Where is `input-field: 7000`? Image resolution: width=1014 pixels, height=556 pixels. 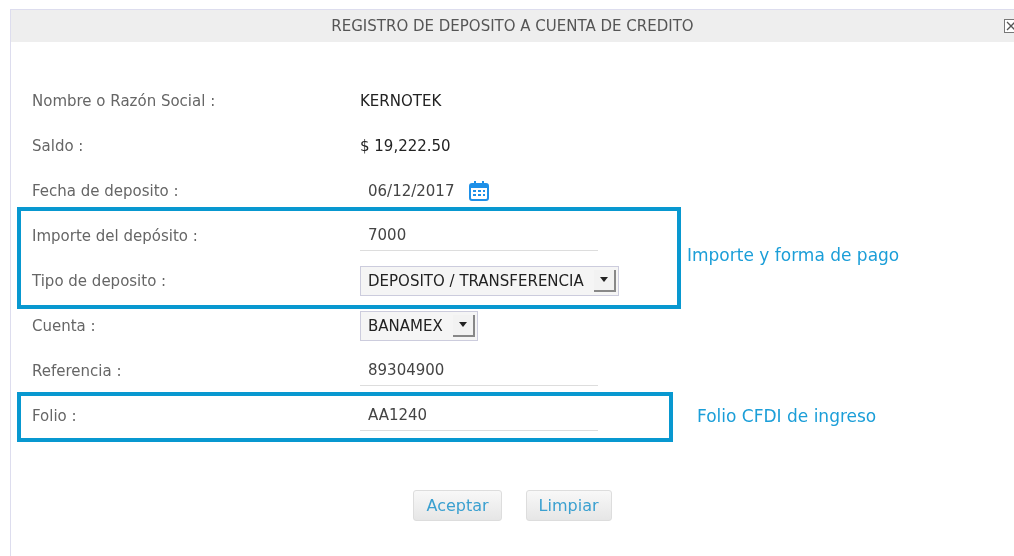 input-field: 7000 is located at coordinates (479, 235).